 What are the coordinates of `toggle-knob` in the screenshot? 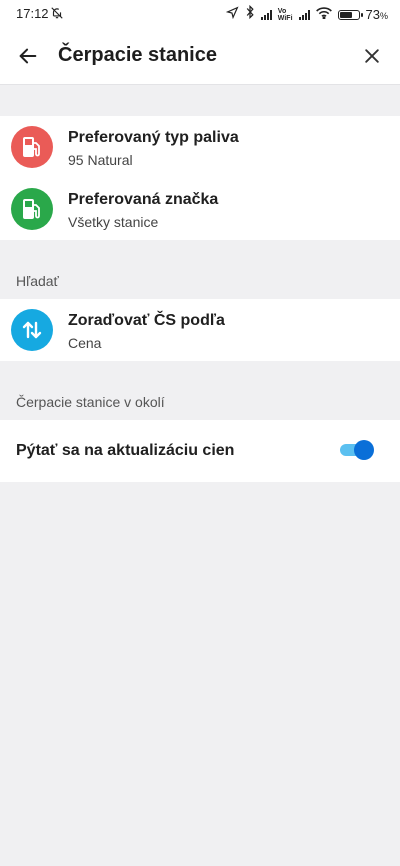 It's located at (364, 450).